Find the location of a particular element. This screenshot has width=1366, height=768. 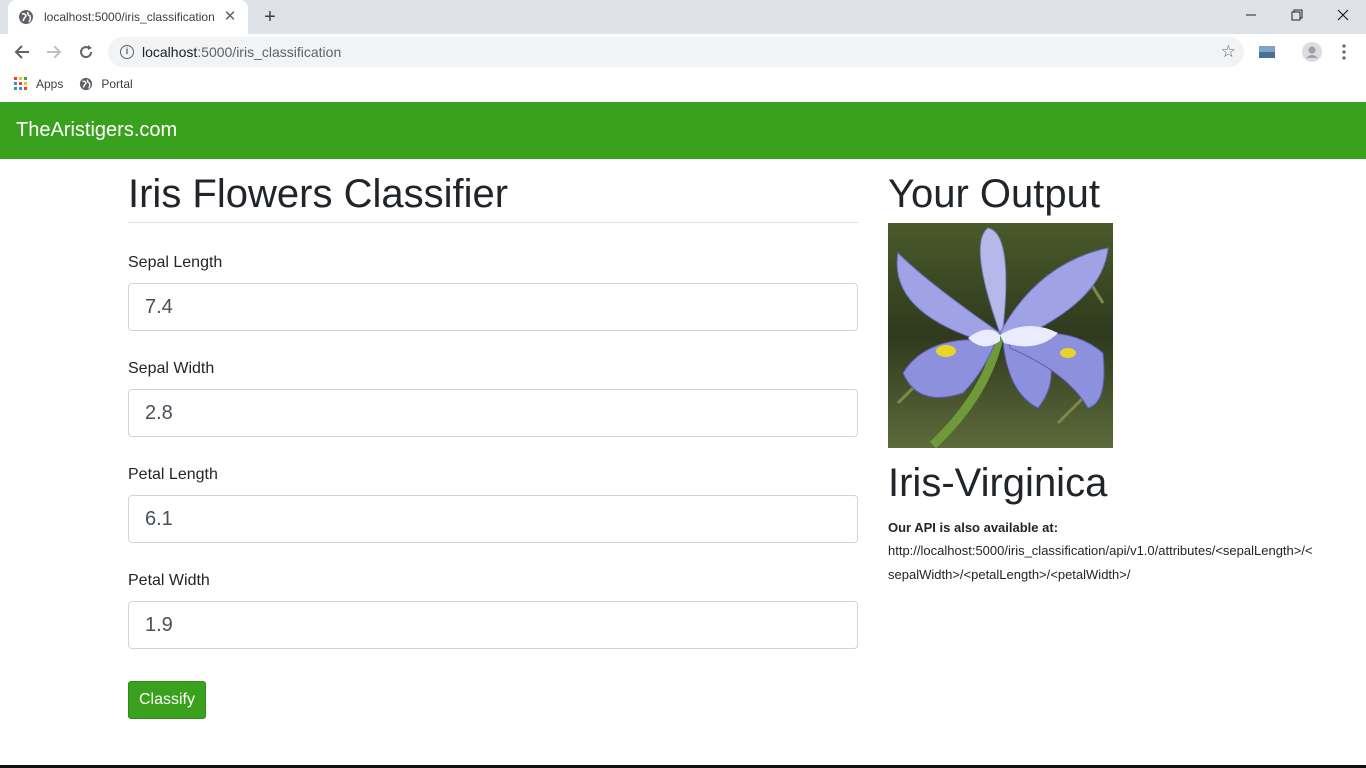

menu-dots-icon is located at coordinates (1344, 52).